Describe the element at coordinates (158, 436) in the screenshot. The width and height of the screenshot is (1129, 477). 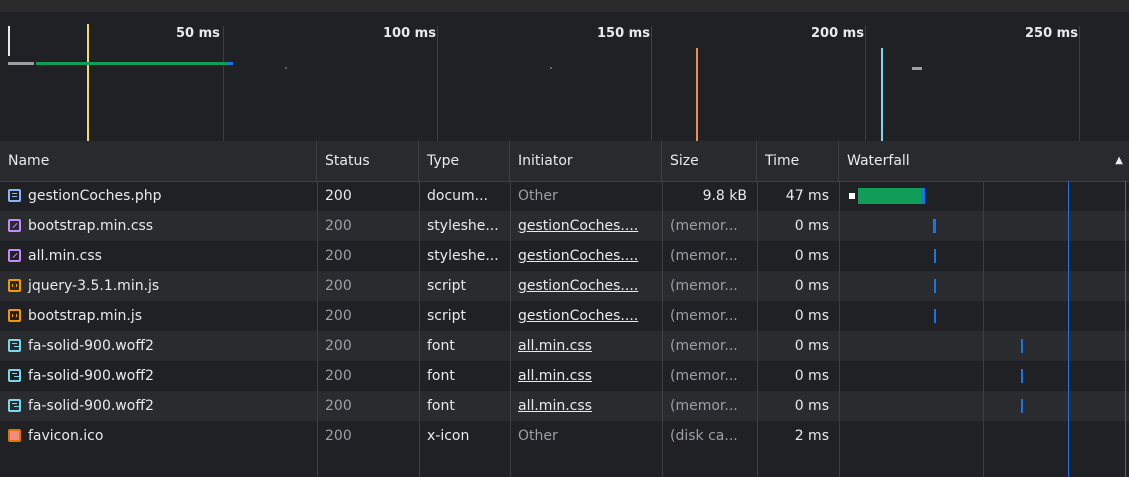
I see `cell-name: favicon.ico` at that location.